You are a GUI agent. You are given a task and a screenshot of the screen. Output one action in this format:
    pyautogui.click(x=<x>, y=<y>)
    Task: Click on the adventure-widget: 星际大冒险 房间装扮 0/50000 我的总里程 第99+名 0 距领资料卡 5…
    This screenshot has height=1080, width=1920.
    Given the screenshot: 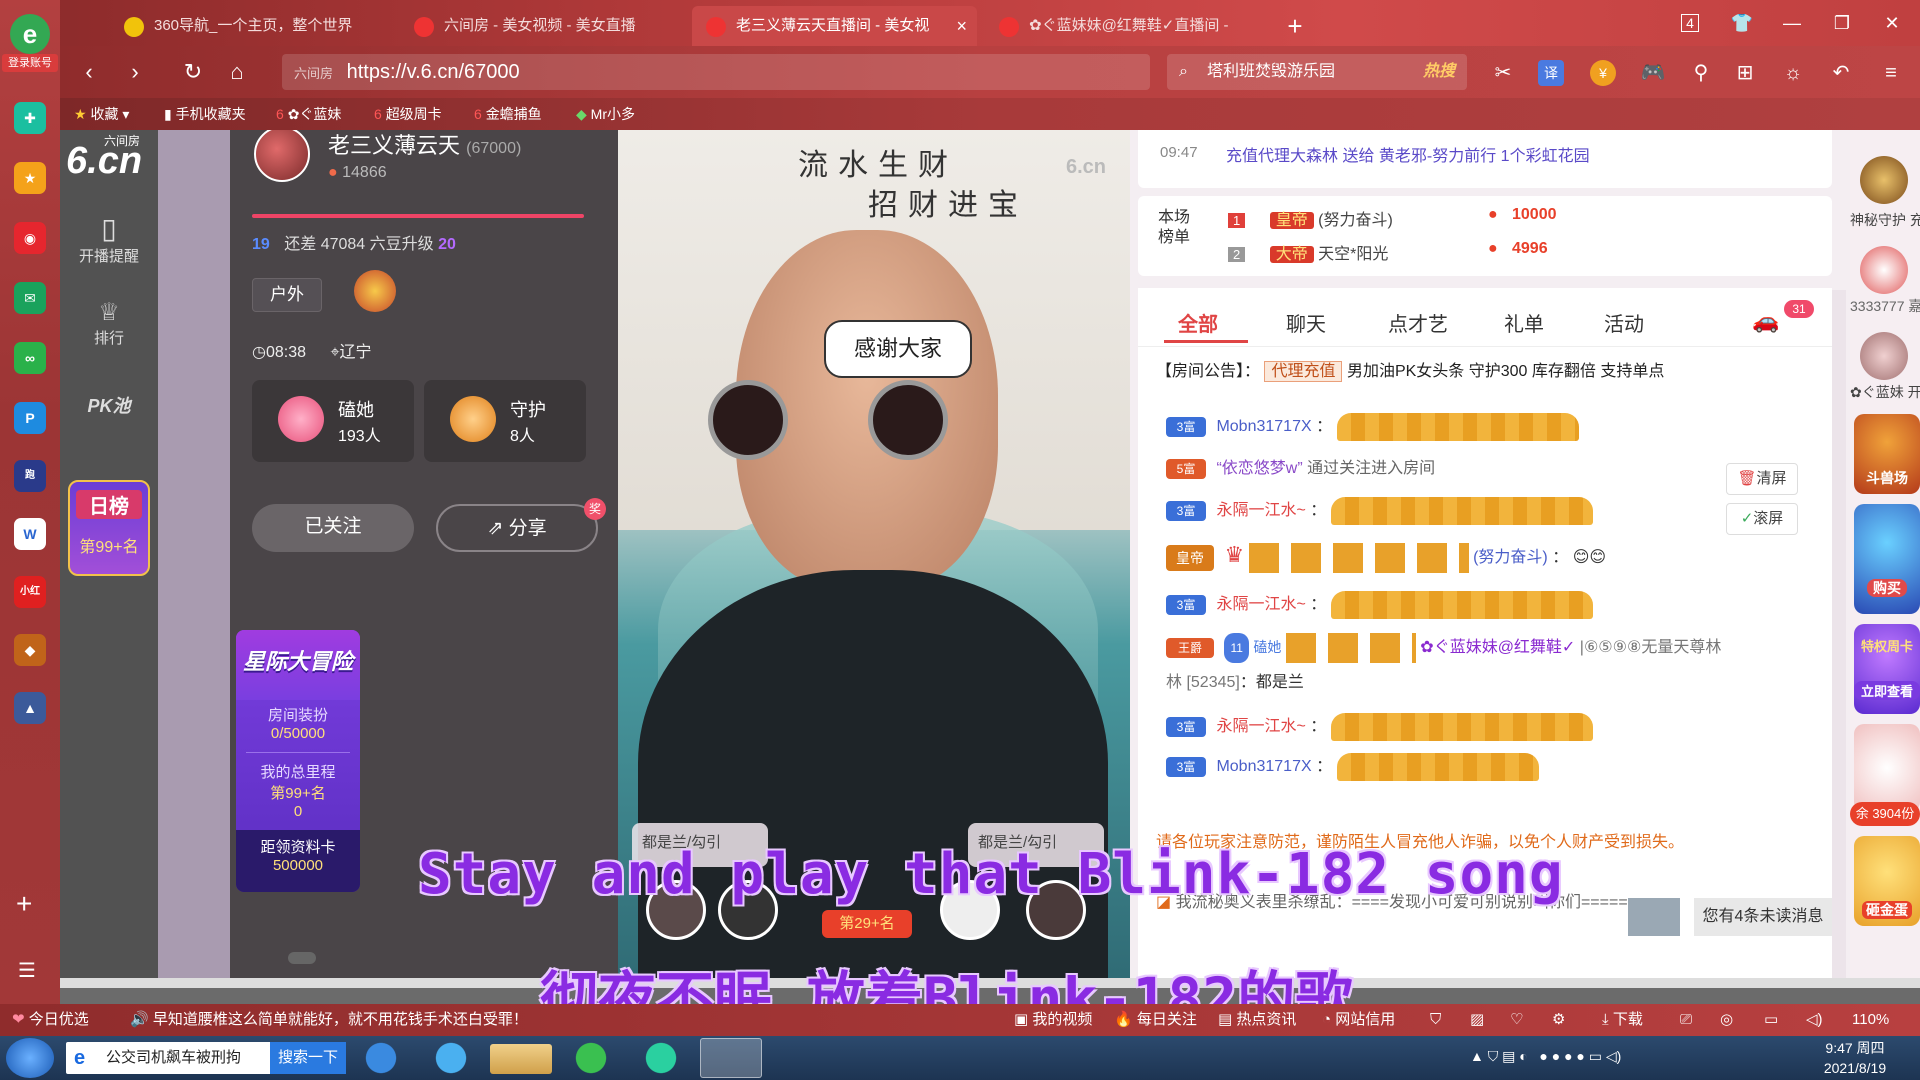 What is the action you would take?
    pyautogui.click(x=298, y=761)
    